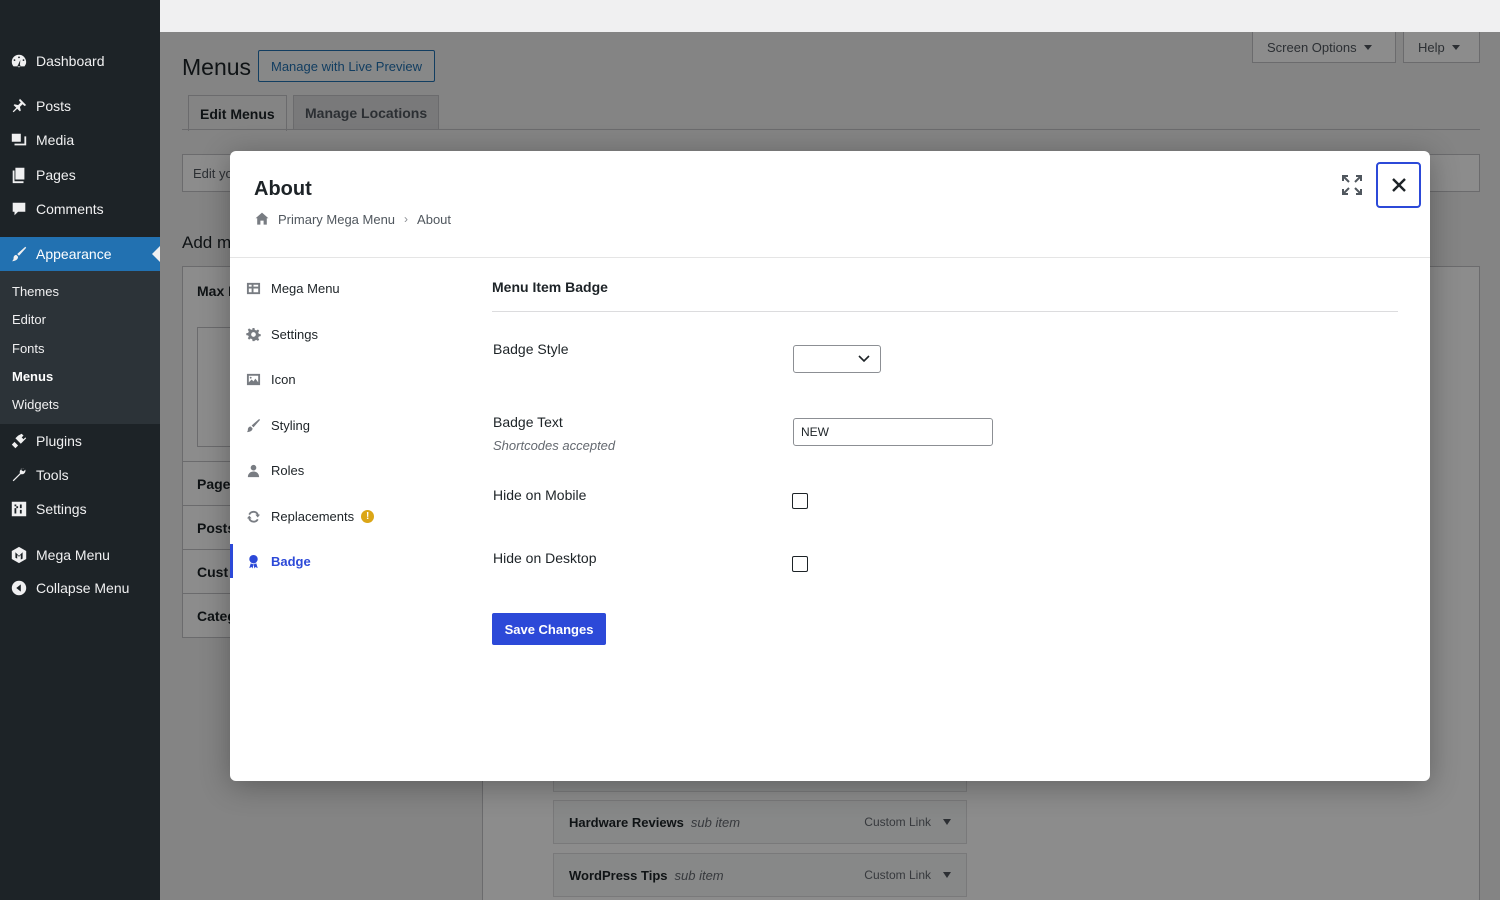  I want to click on breadcrumb-item: About, so click(434, 219).